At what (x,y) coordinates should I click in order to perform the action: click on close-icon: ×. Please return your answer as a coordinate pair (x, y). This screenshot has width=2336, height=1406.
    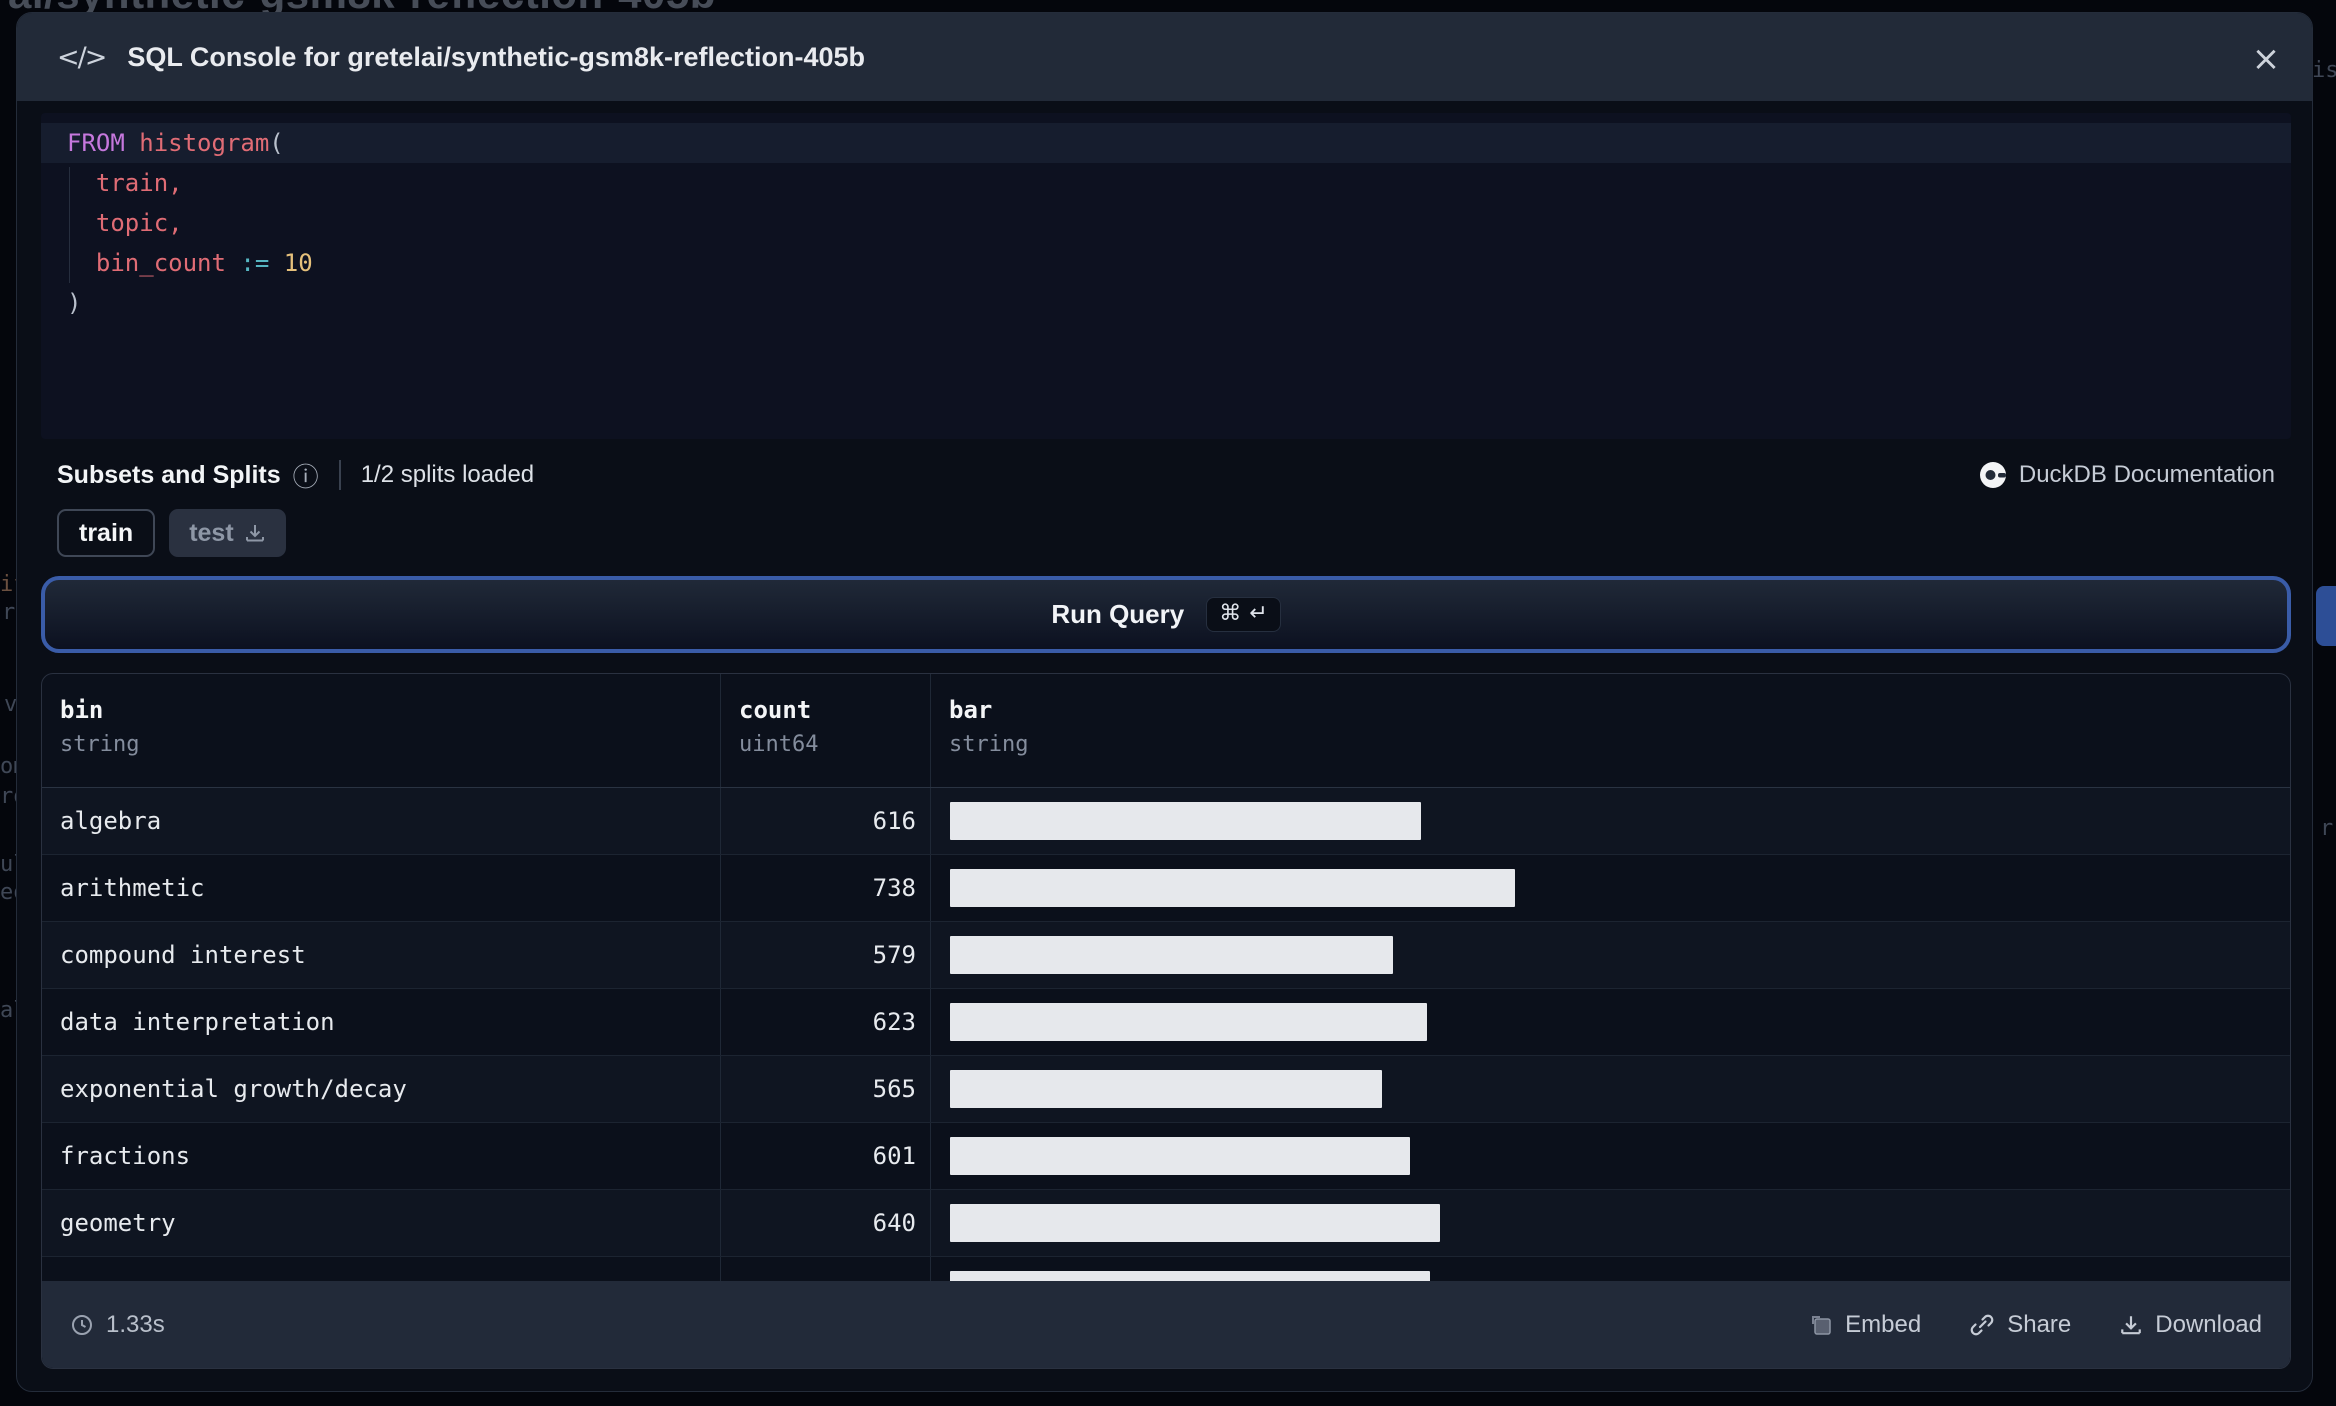
    Looking at the image, I should click on (2266, 59).